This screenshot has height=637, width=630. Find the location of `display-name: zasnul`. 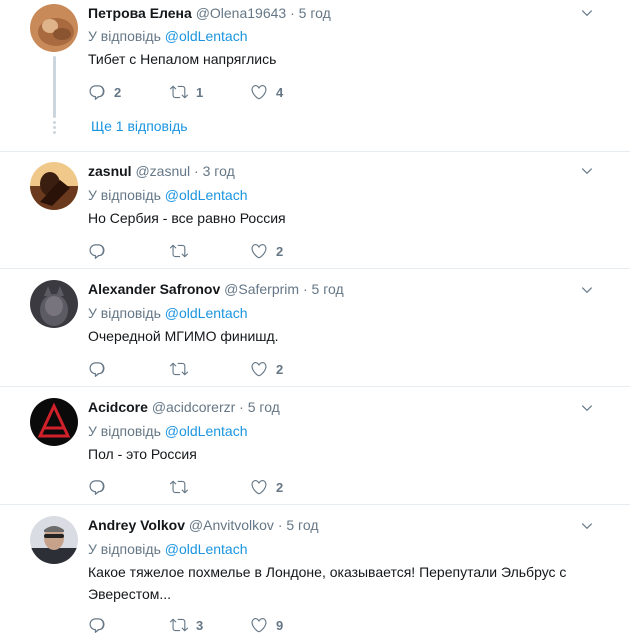

display-name: zasnul is located at coordinates (110, 171).